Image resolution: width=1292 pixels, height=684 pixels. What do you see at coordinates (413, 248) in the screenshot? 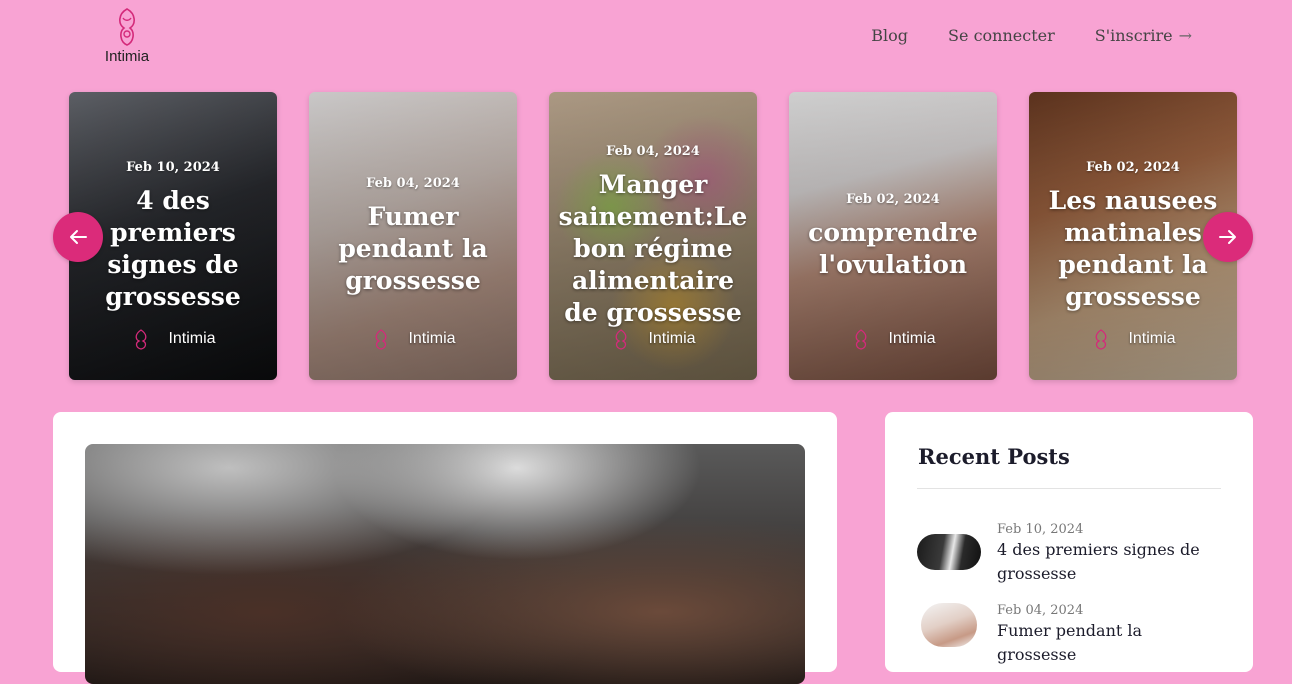
I see `card-title: Fumer pendant la grossesse` at bounding box center [413, 248].